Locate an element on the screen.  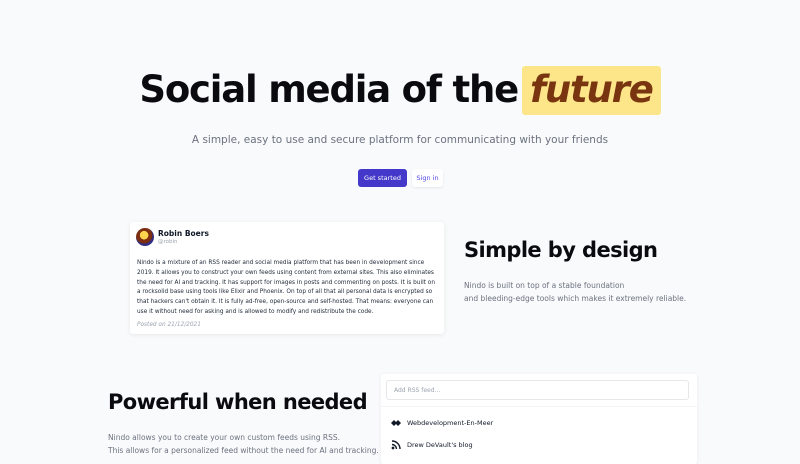
get-started-button: Get started is located at coordinates (382, 178).